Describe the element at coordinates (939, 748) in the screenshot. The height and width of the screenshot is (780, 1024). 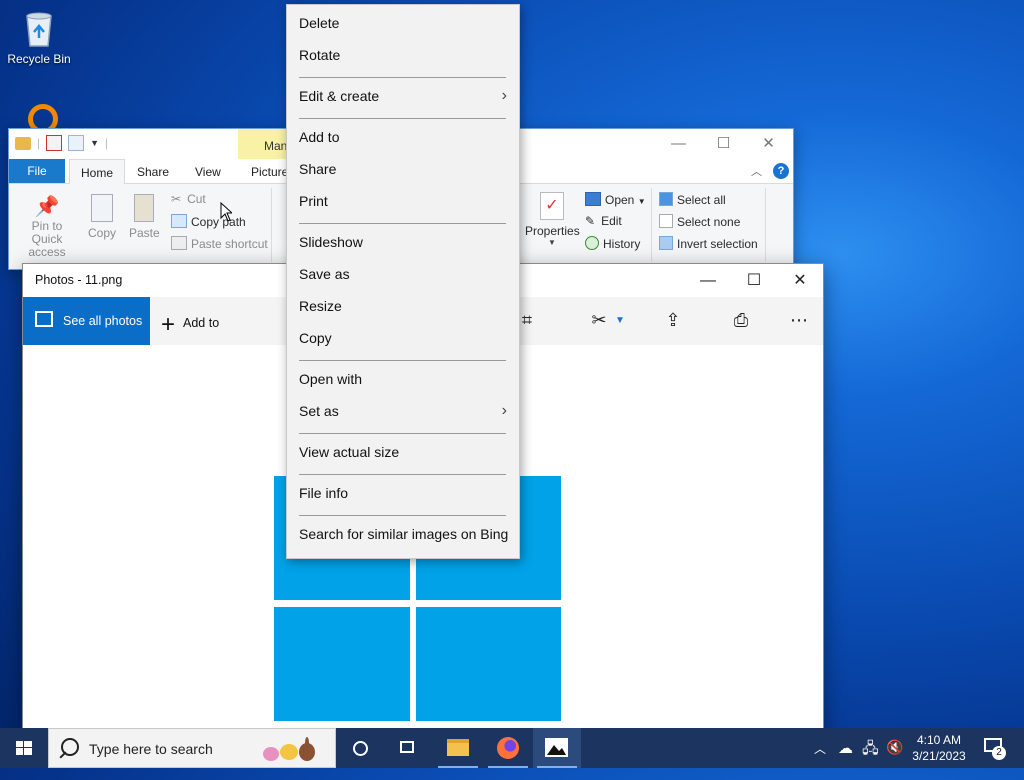
I see `taskbar-clock: 4:10 AM 3/21/2023` at that location.